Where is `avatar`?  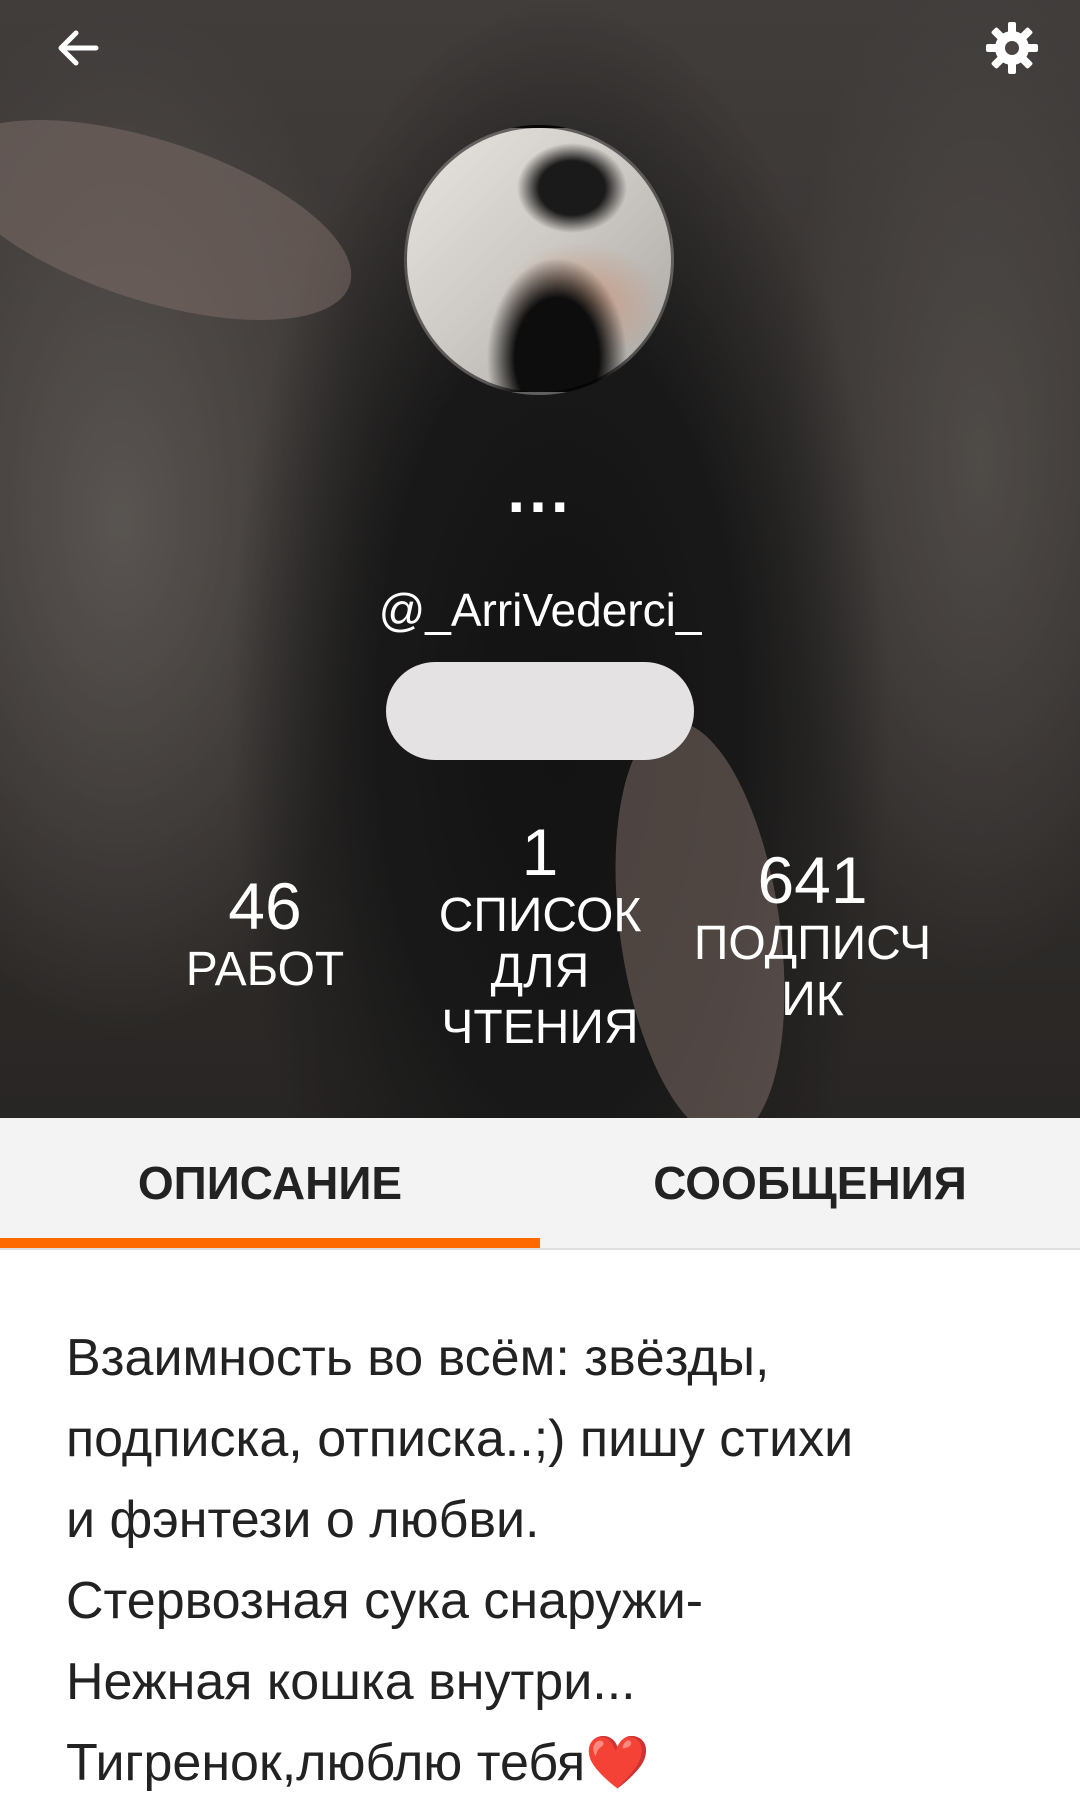 avatar is located at coordinates (539, 260).